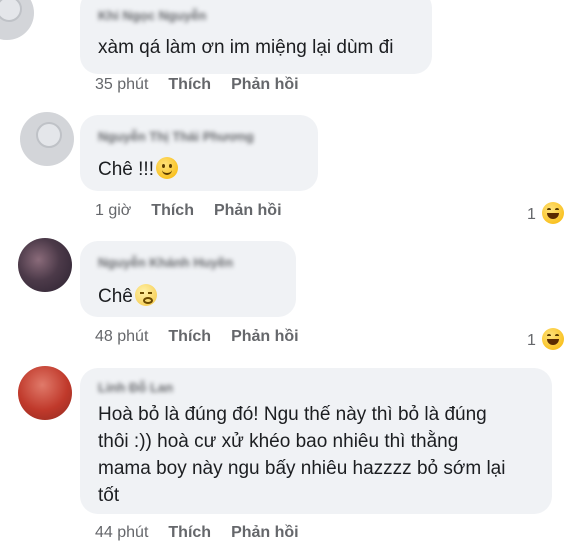 The image size is (580, 547). Describe the element at coordinates (152, 15) in the screenshot. I see `comment-author: Khi Ngọc Nguyễn` at that location.